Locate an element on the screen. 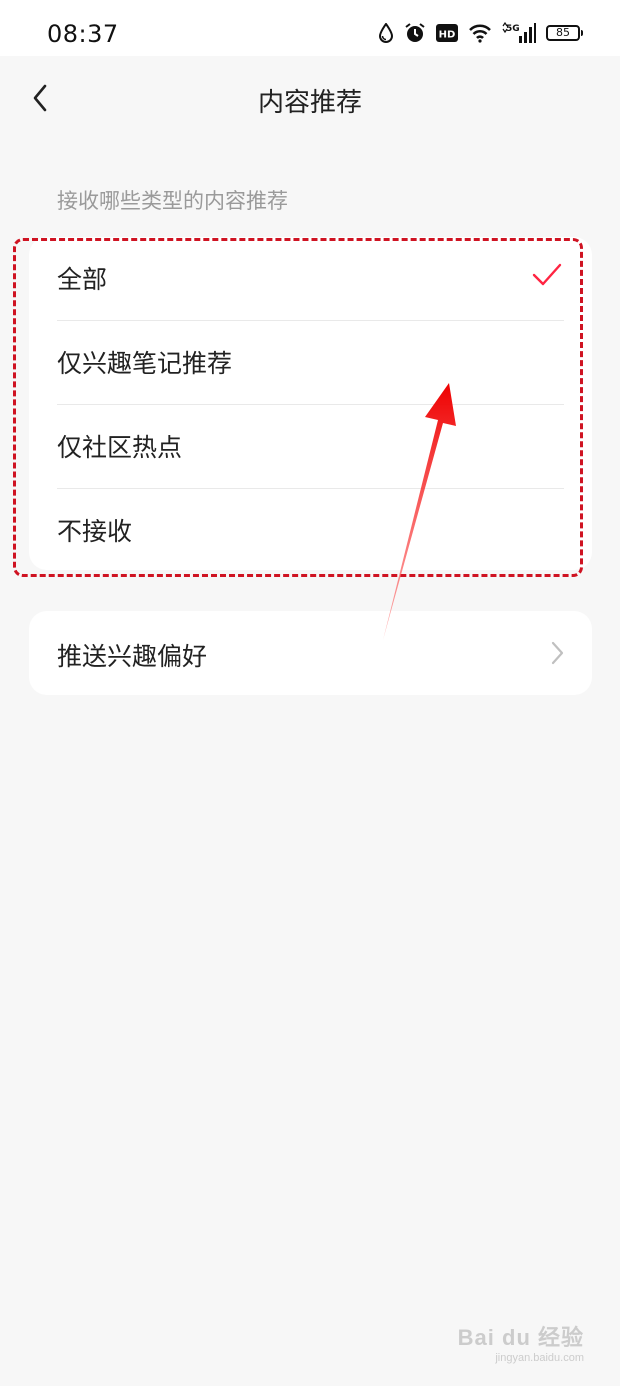 Image resolution: width=620 pixels, height=1386 pixels. water-drop-icon is located at coordinates (386, 33).